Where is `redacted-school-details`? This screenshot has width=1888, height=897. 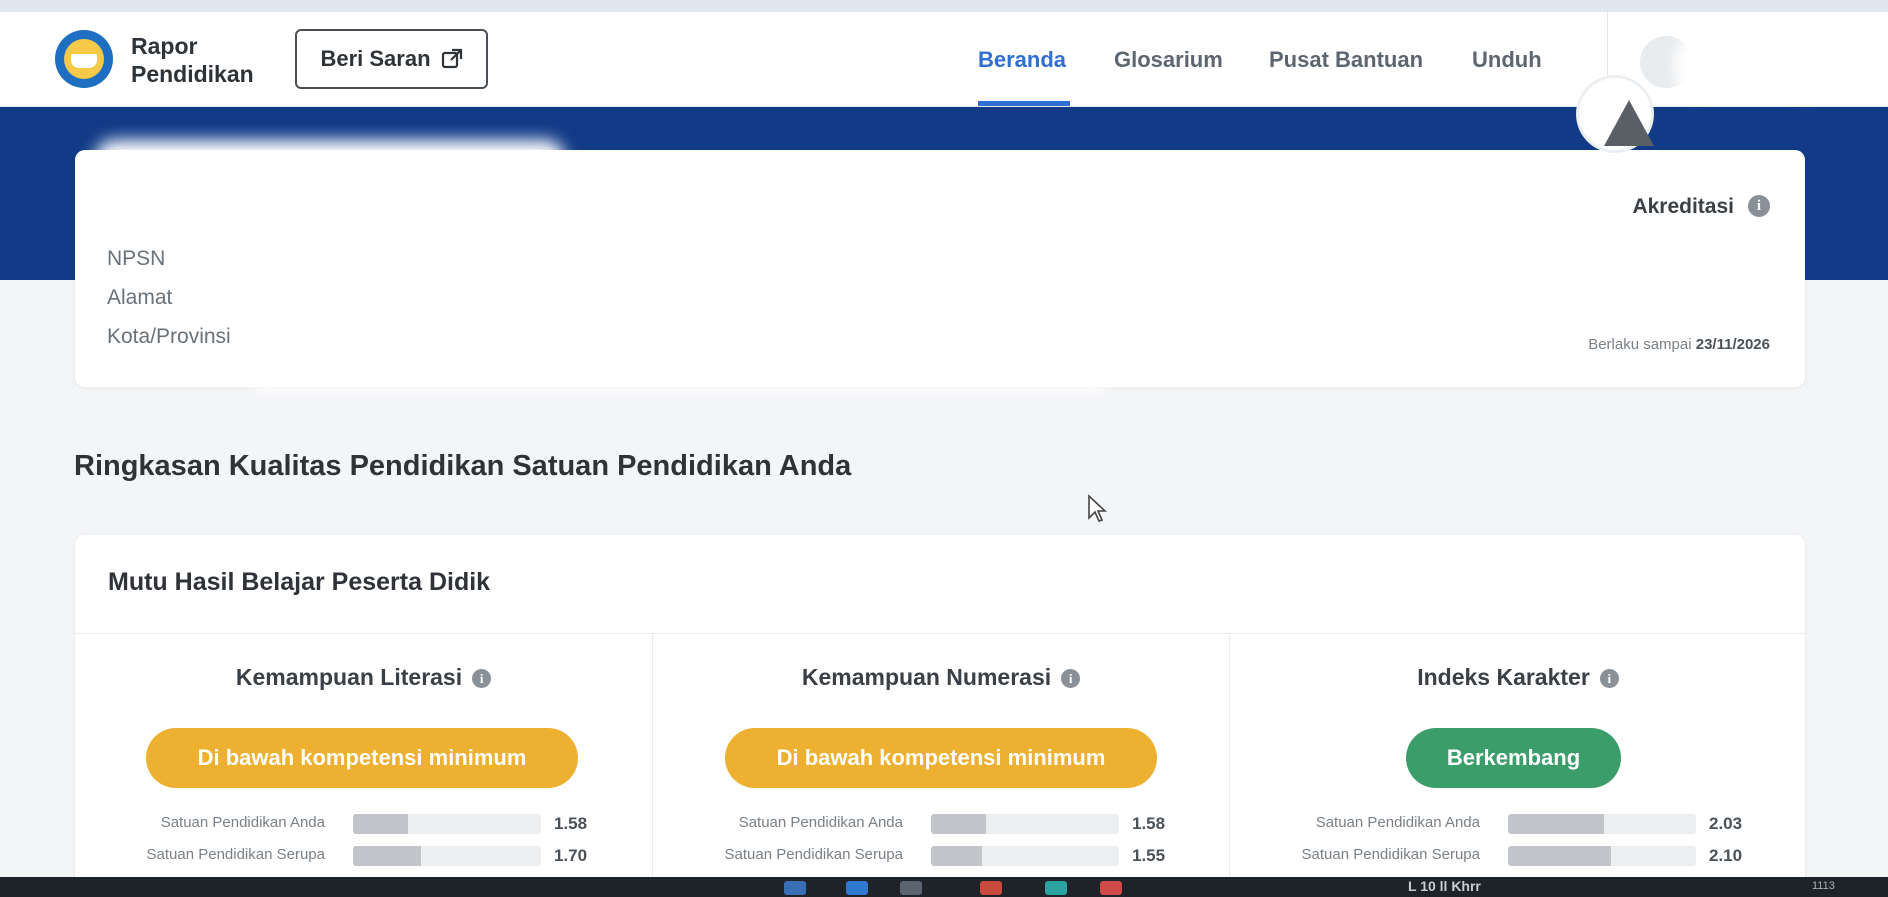
redacted-school-details is located at coordinates (680, 295).